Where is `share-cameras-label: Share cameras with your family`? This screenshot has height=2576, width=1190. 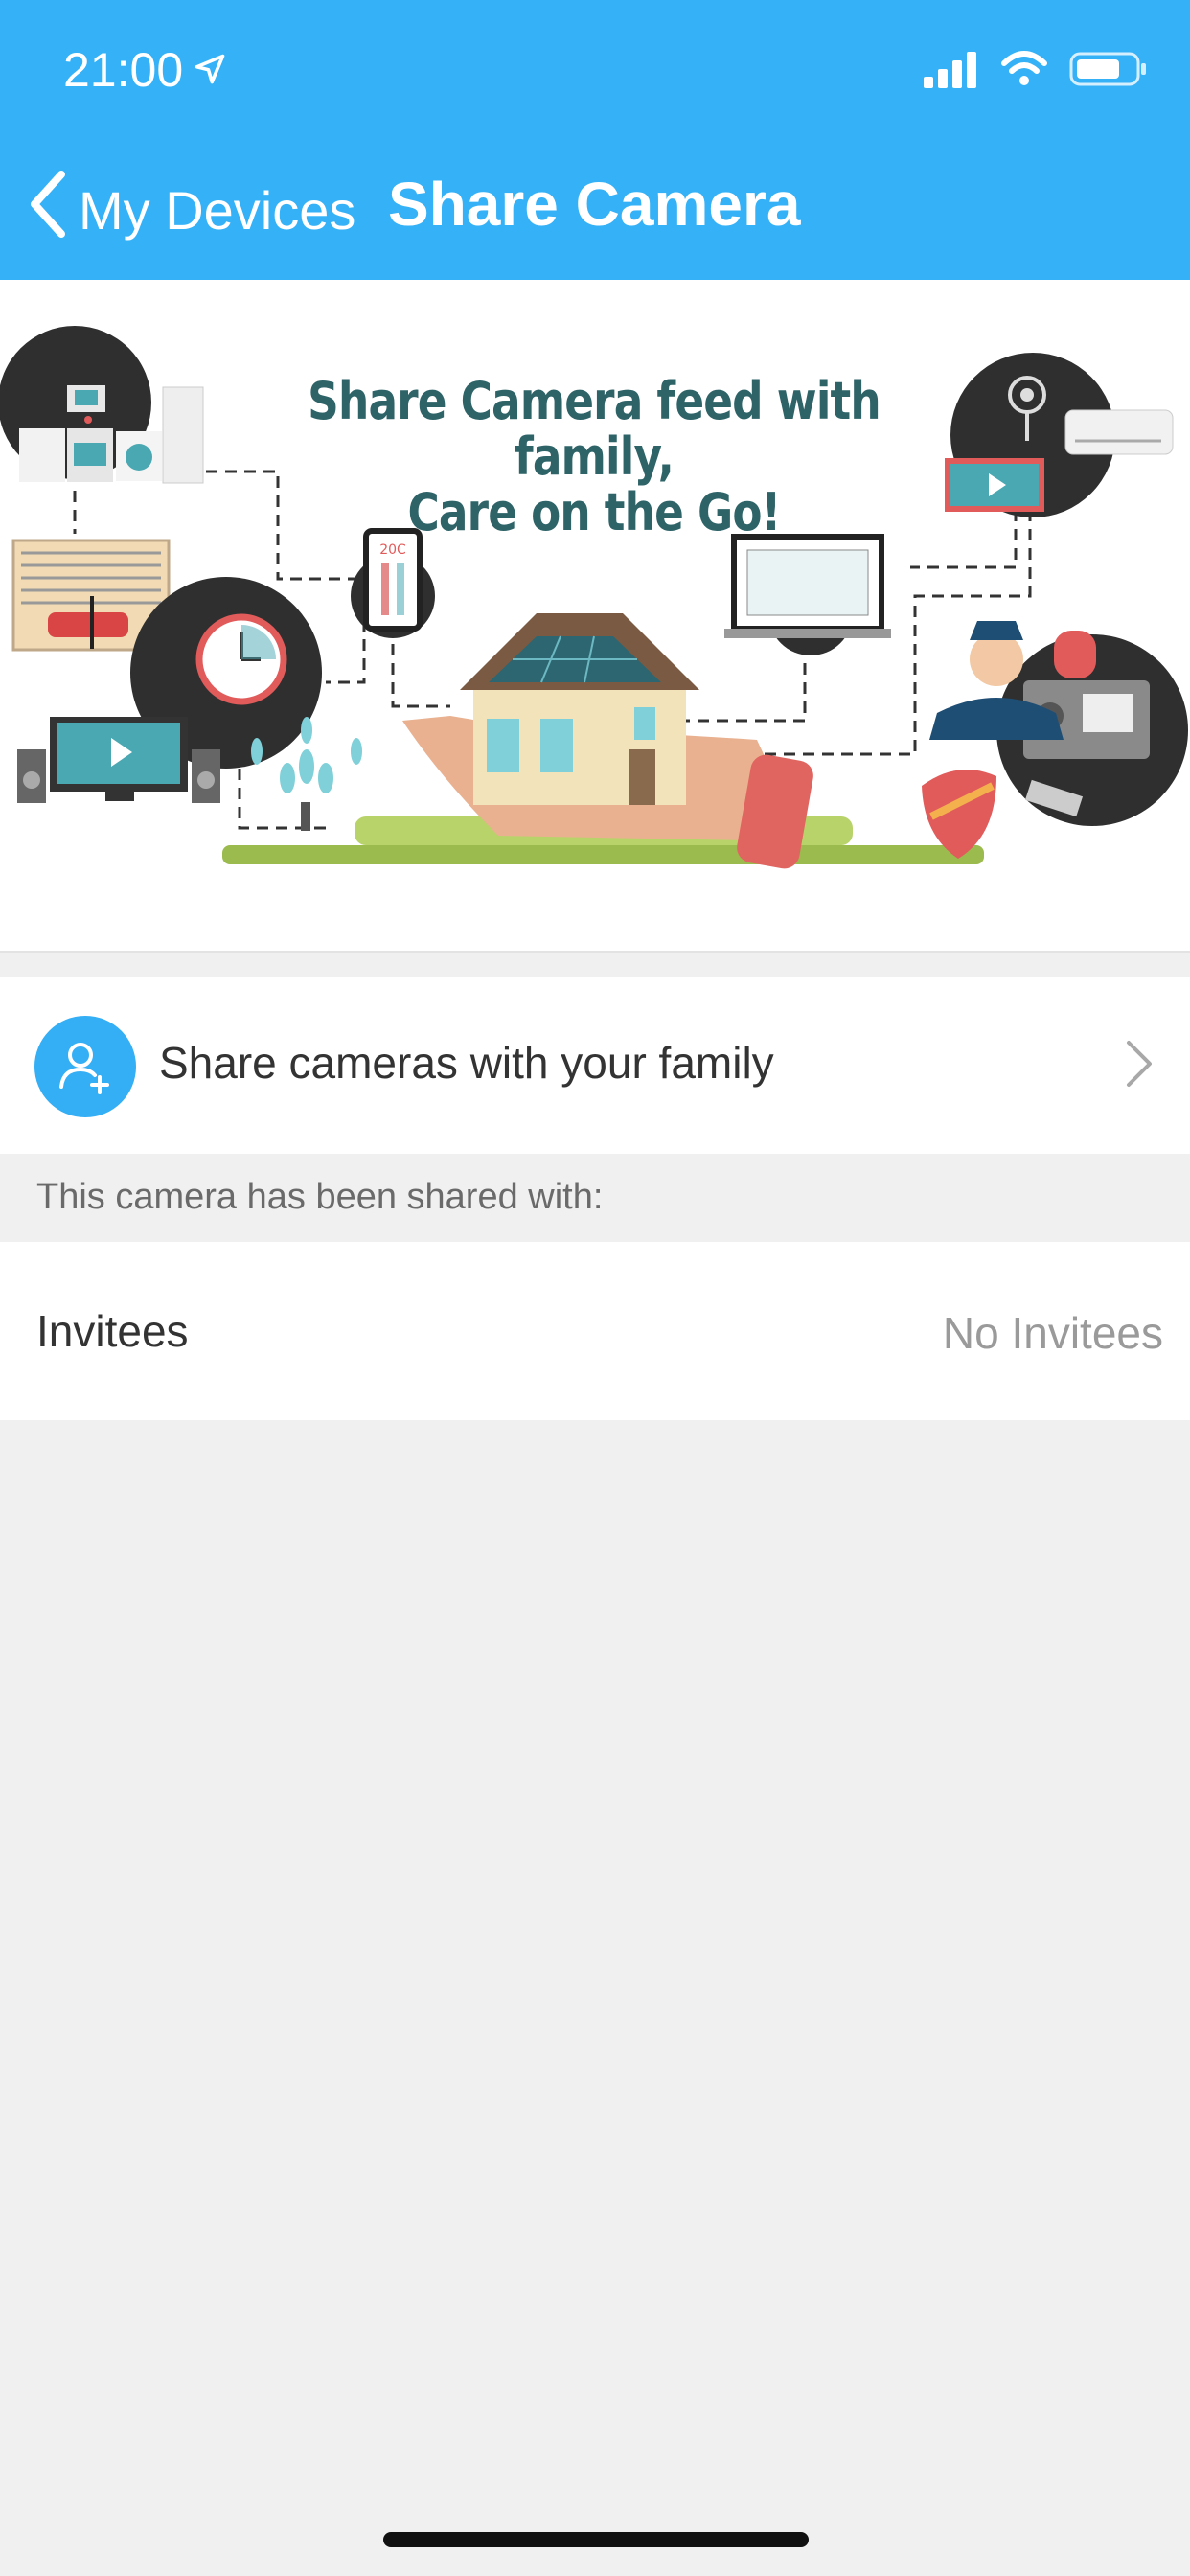
share-cameras-label: Share cameras with your family is located at coordinates (467, 1063).